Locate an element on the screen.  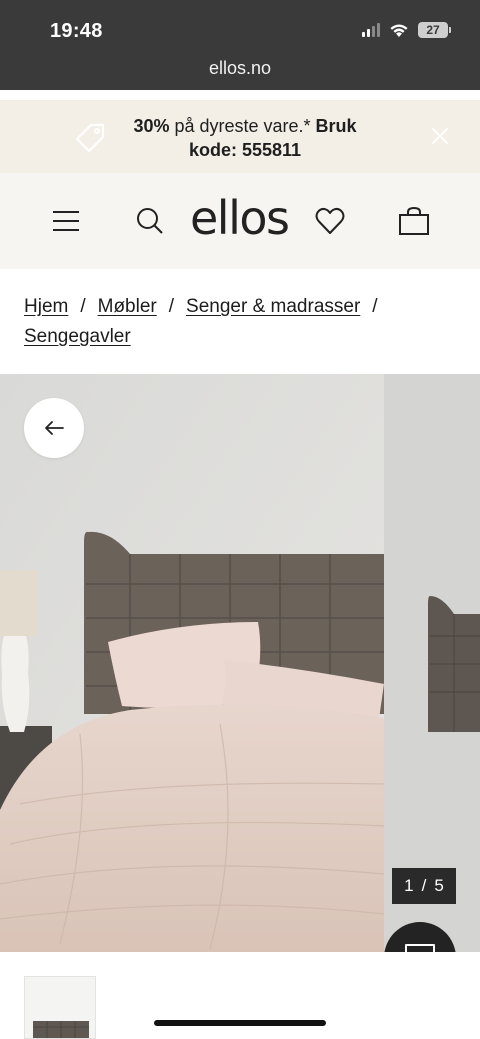
battery-icon: 27 is located at coordinates (434, 30).